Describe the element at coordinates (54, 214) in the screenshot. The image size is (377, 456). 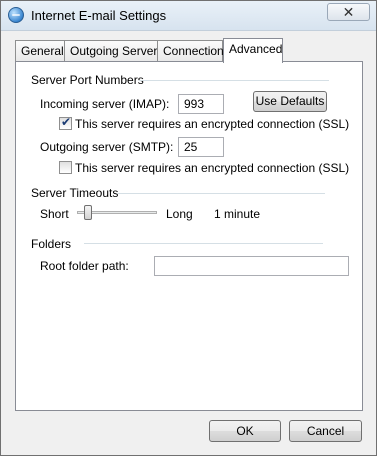
I see `timeout-short-label: Short` at that location.